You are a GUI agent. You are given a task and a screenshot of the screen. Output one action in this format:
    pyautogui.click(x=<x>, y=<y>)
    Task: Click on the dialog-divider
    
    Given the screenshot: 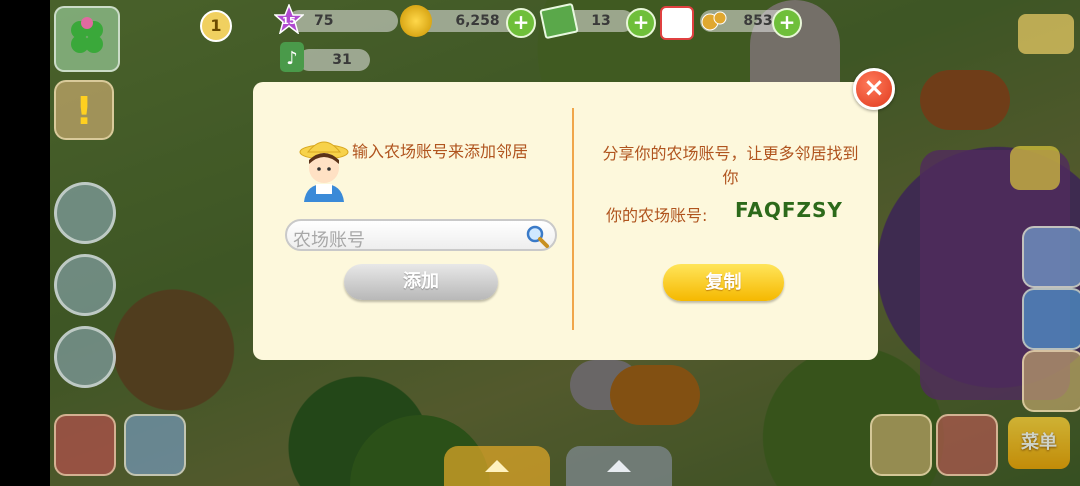 What is the action you would take?
    pyautogui.click(x=573, y=219)
    